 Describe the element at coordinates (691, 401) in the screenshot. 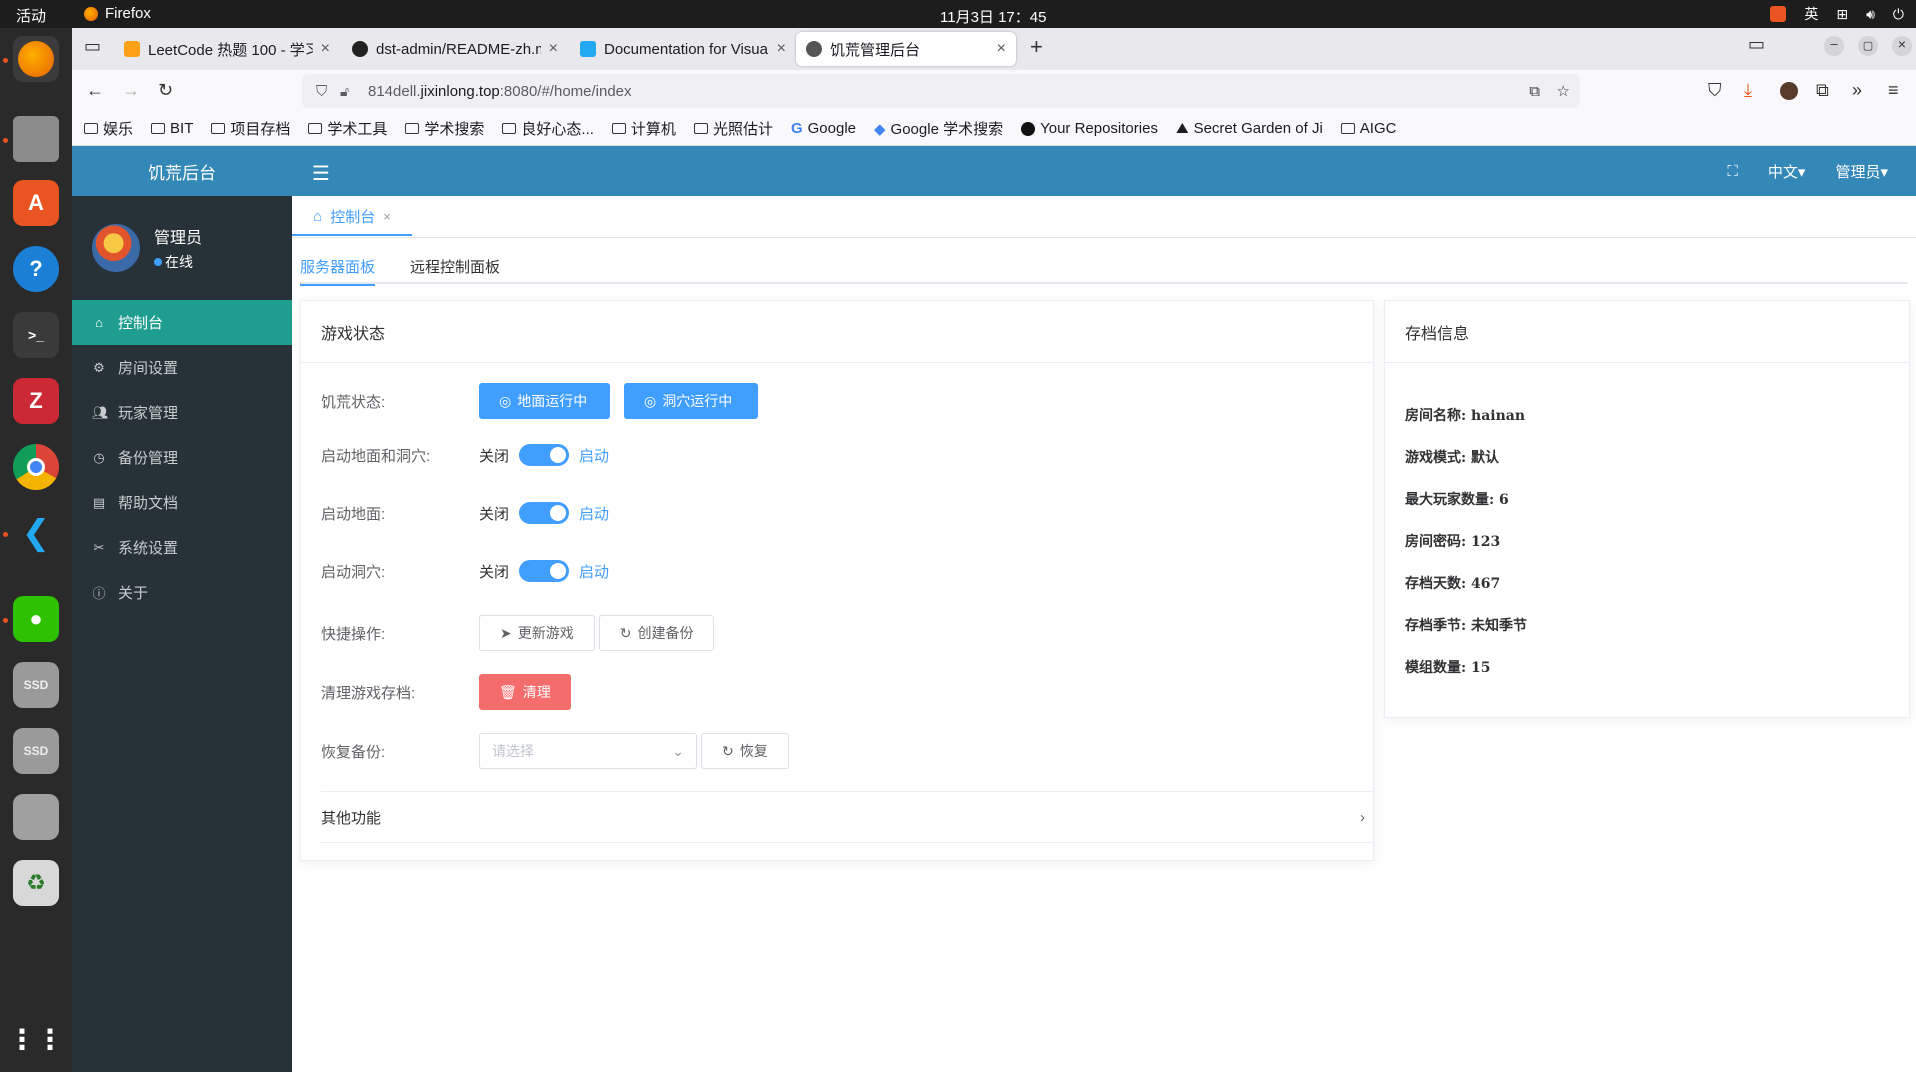

I see `cave-running-button: ◎ 洞穴运行中` at that location.